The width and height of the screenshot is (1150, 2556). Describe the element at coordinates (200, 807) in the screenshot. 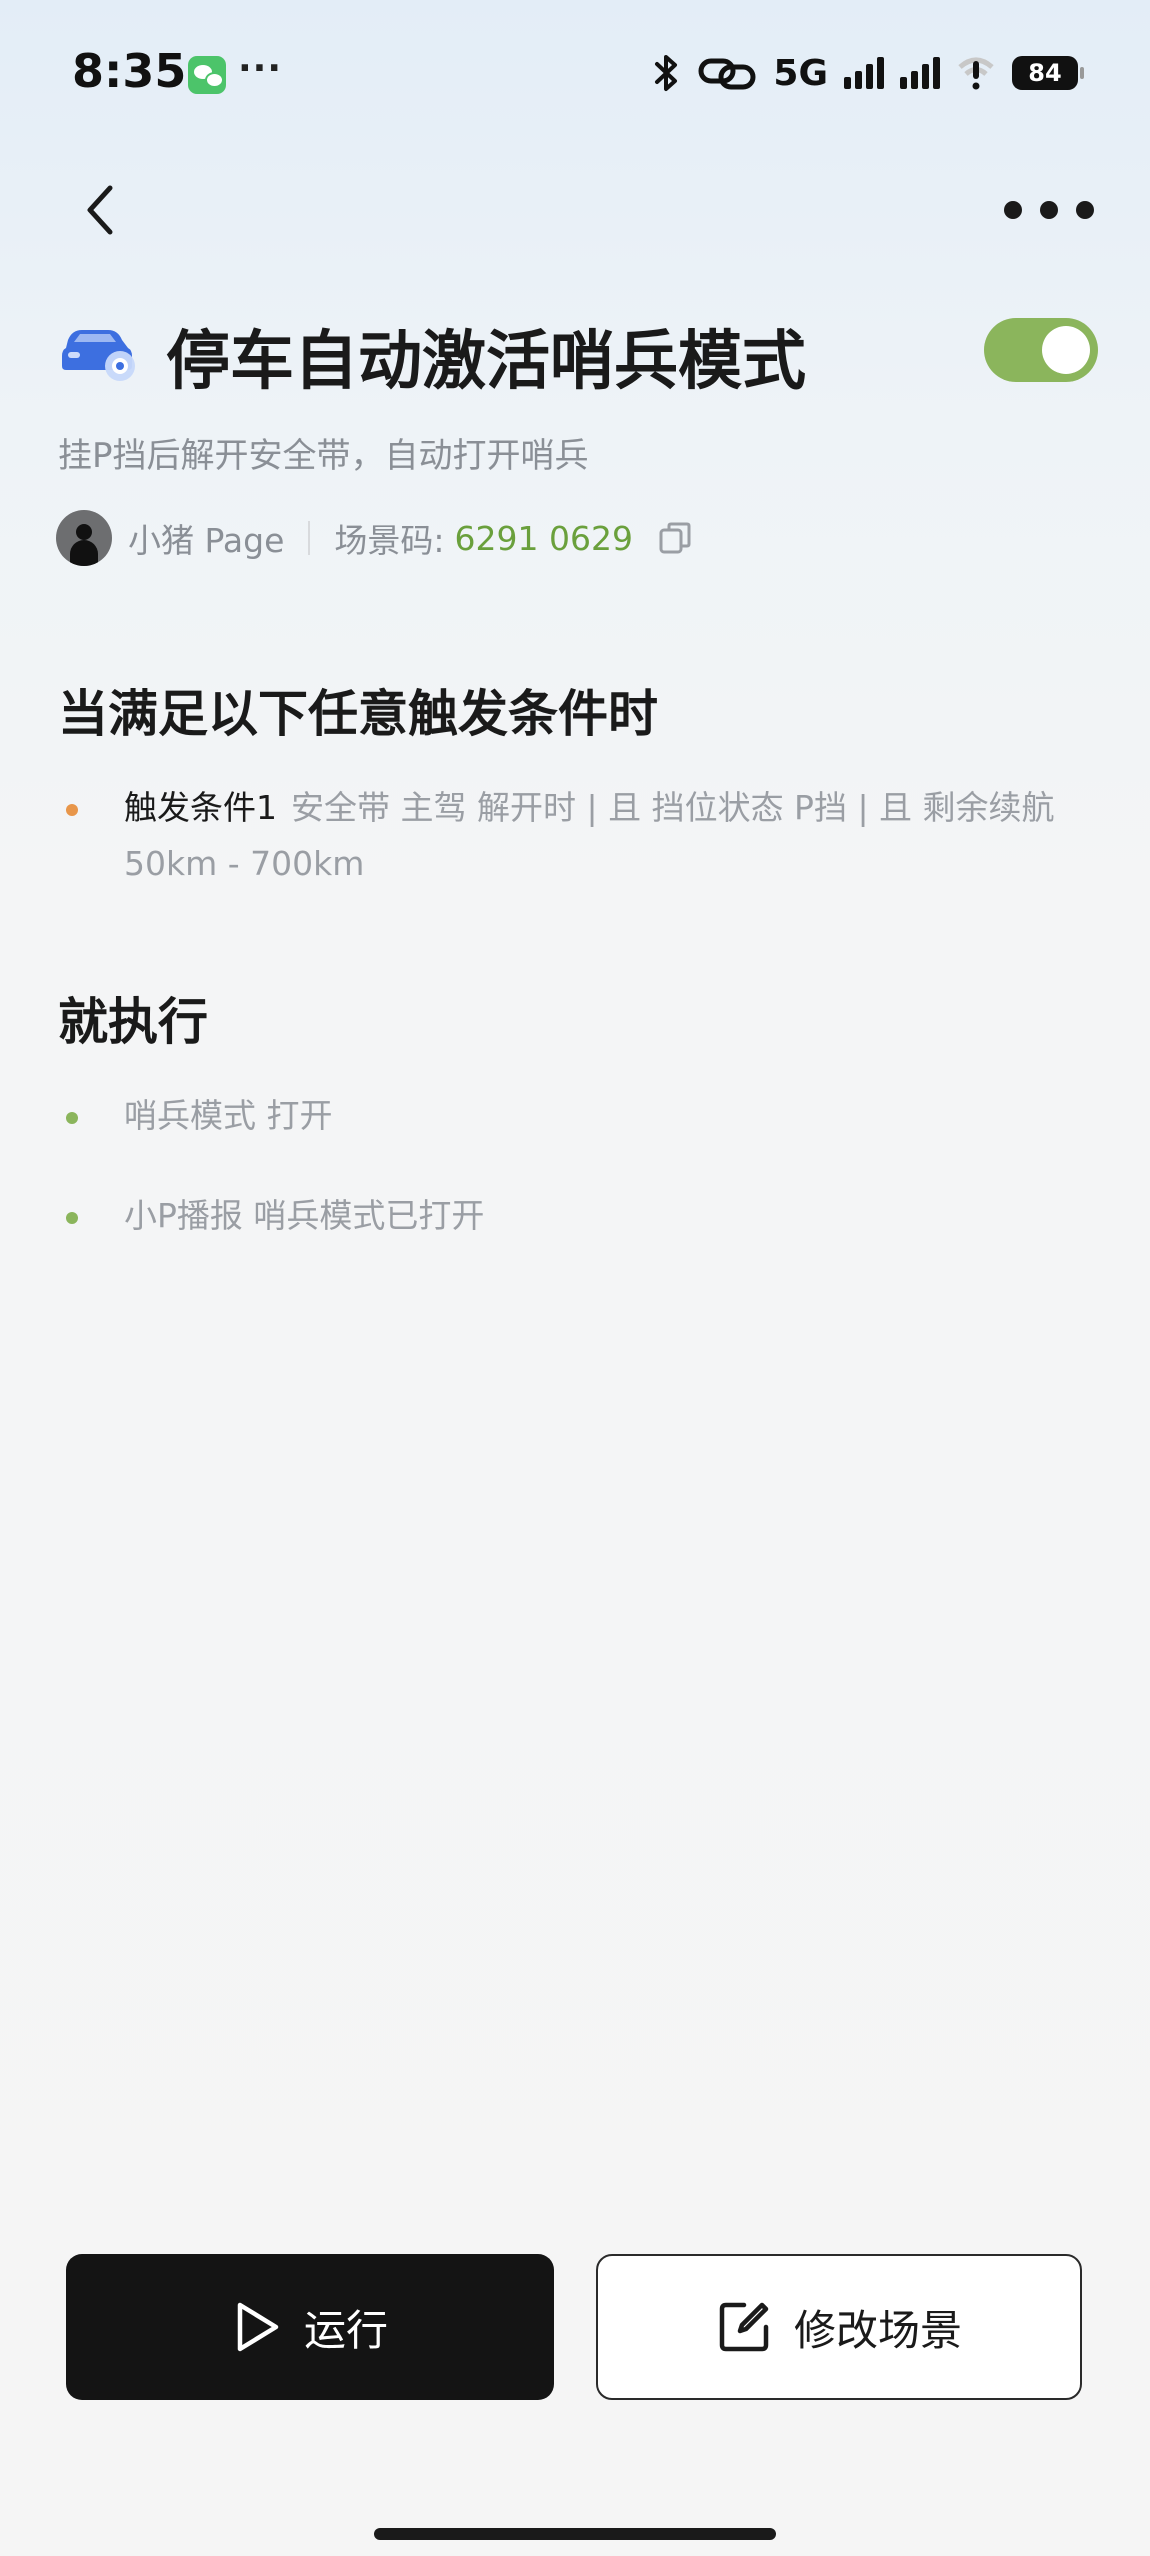

I see `condition-label: 触发条件1` at that location.